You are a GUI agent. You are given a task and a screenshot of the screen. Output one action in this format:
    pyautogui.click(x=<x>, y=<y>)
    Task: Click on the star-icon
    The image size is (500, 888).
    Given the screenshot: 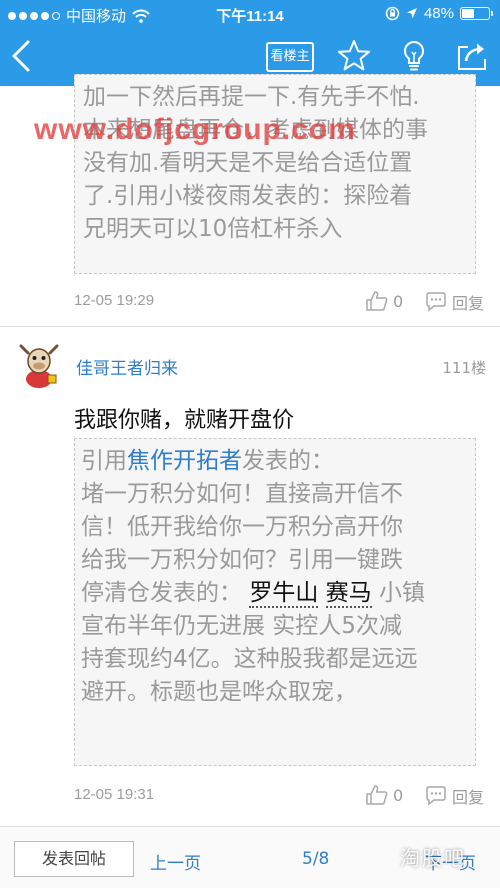 What is the action you would take?
    pyautogui.click(x=354, y=56)
    